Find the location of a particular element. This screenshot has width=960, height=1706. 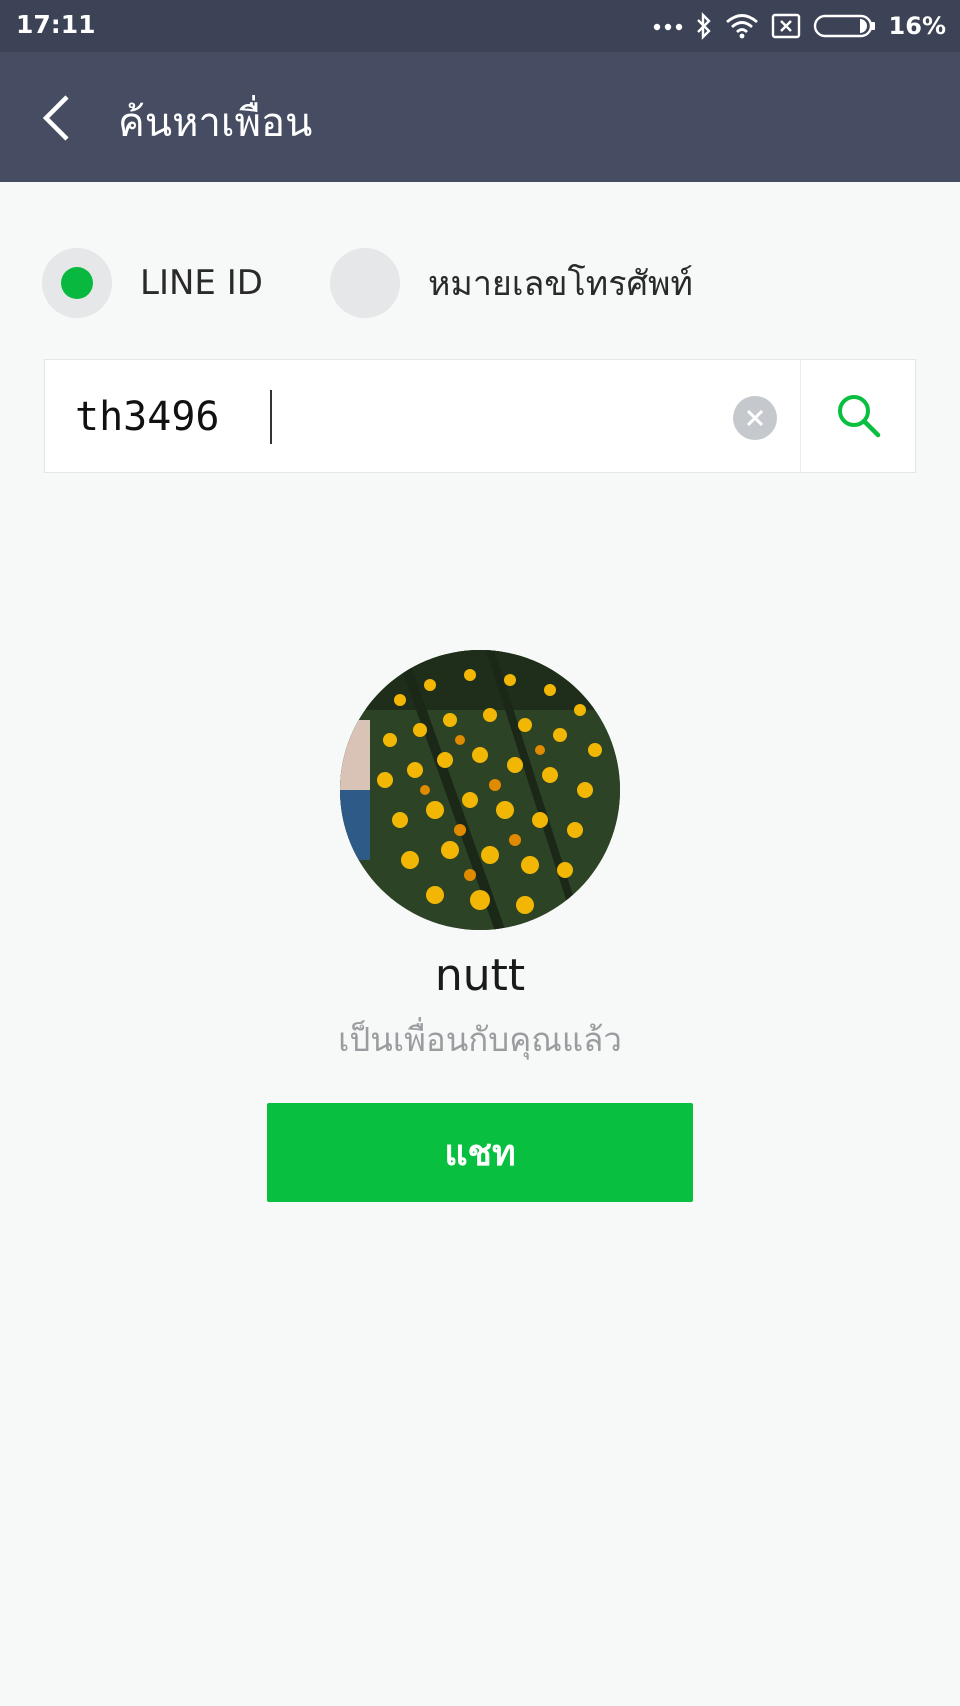

radio-option-line-id: LINE ID is located at coordinates (152, 283).